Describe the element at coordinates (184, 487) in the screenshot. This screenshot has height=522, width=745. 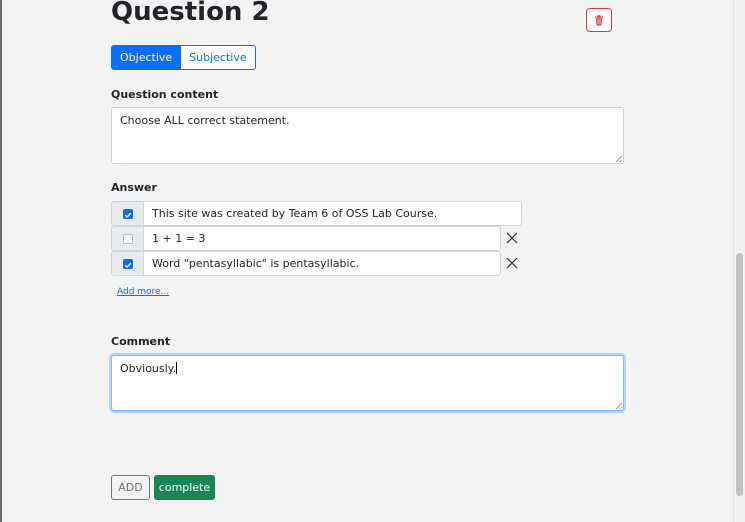
I see `complete-button: complete` at that location.